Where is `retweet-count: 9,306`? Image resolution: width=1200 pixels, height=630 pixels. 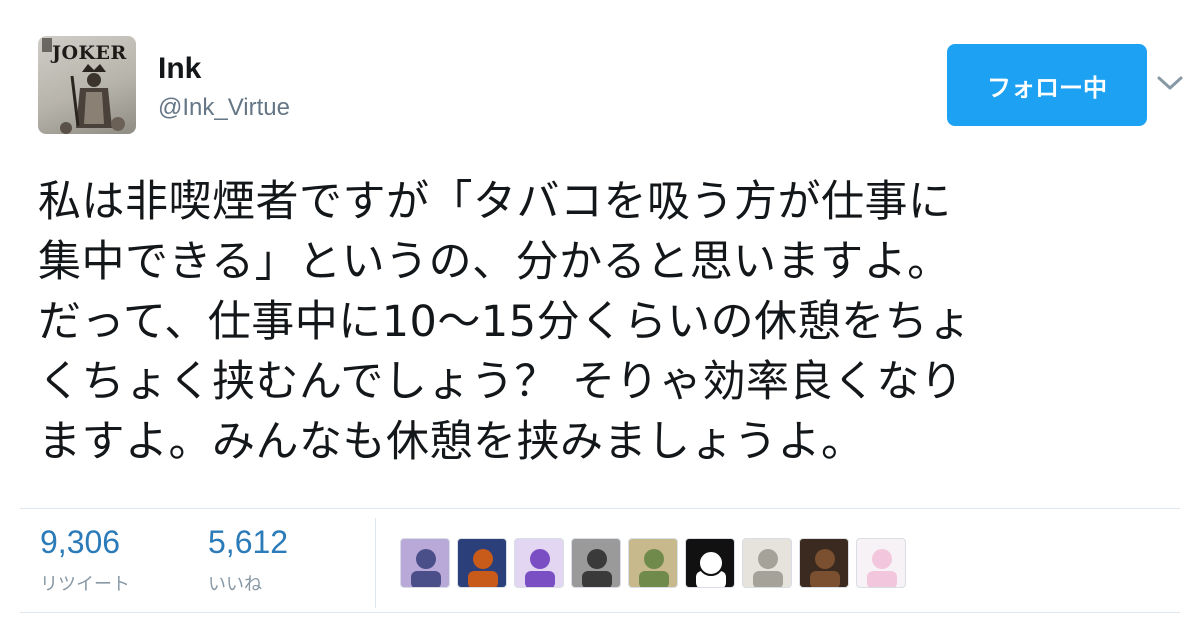
retweet-count: 9,306 is located at coordinates (80, 542).